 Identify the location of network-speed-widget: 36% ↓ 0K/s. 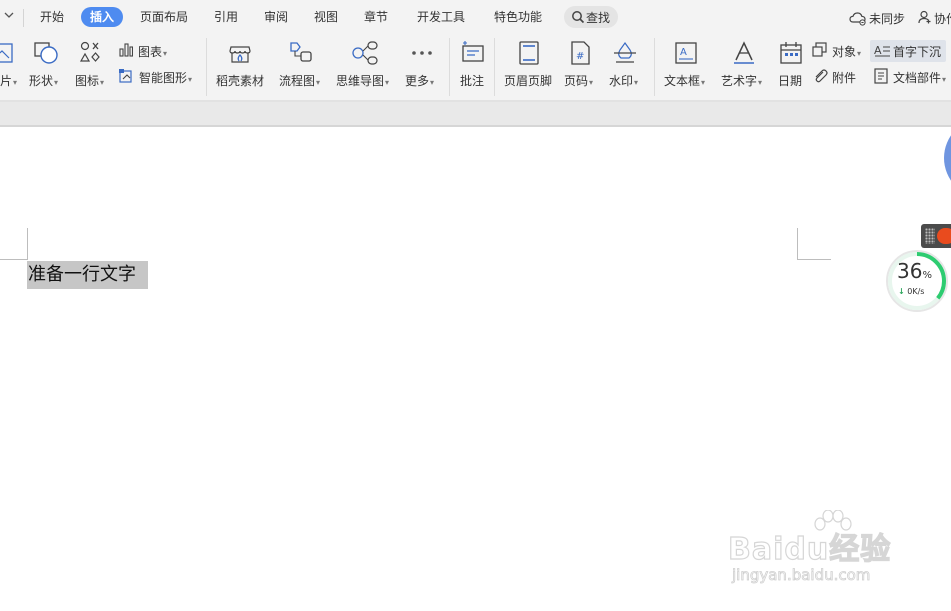
(917, 281).